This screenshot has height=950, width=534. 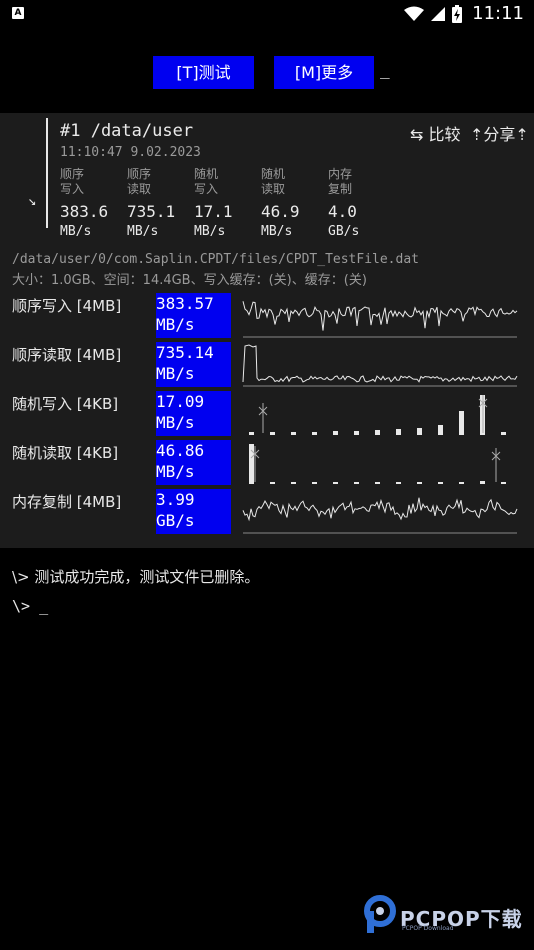 What do you see at coordinates (498, 13) in the screenshot?
I see `clock: 11:11` at bounding box center [498, 13].